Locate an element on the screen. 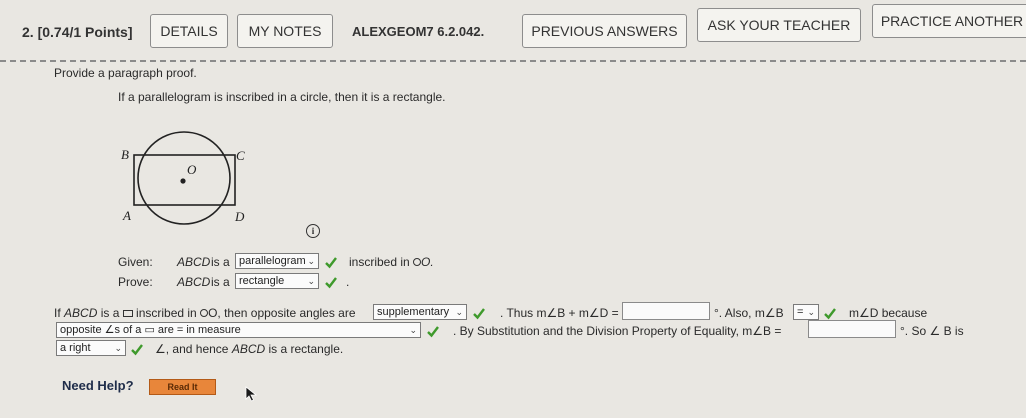 The height and width of the screenshot is (418, 1026). proof-if: If is located at coordinates (59, 313).